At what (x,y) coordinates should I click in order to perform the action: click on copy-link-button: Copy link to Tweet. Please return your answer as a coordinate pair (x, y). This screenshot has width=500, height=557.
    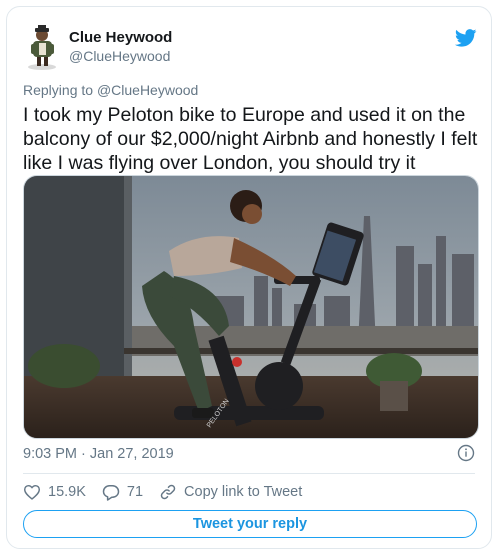
    Looking at the image, I should click on (230, 492).